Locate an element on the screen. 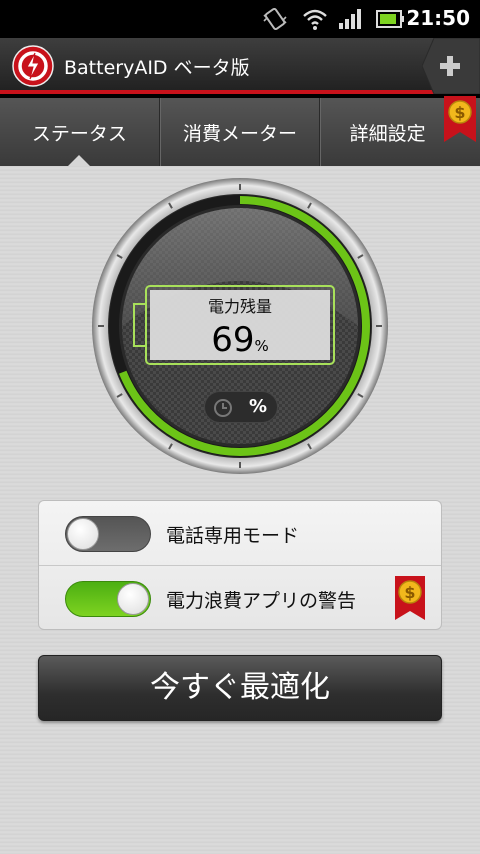 The image size is (480, 854). percent-unit-label: % is located at coordinates (258, 406).